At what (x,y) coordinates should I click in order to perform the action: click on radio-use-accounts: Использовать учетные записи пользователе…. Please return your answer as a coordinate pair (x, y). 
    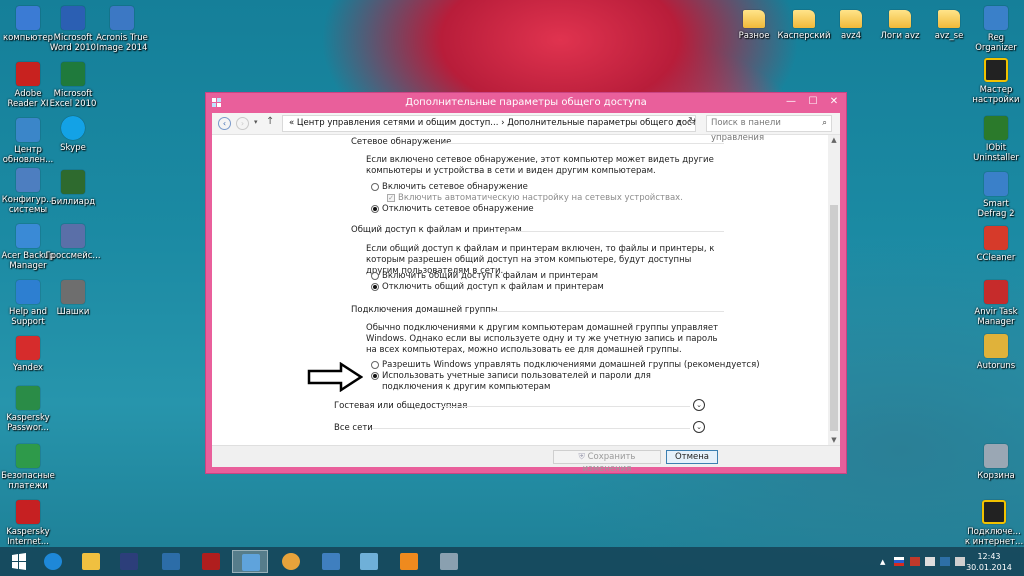
    Looking at the image, I should click on (536, 382).